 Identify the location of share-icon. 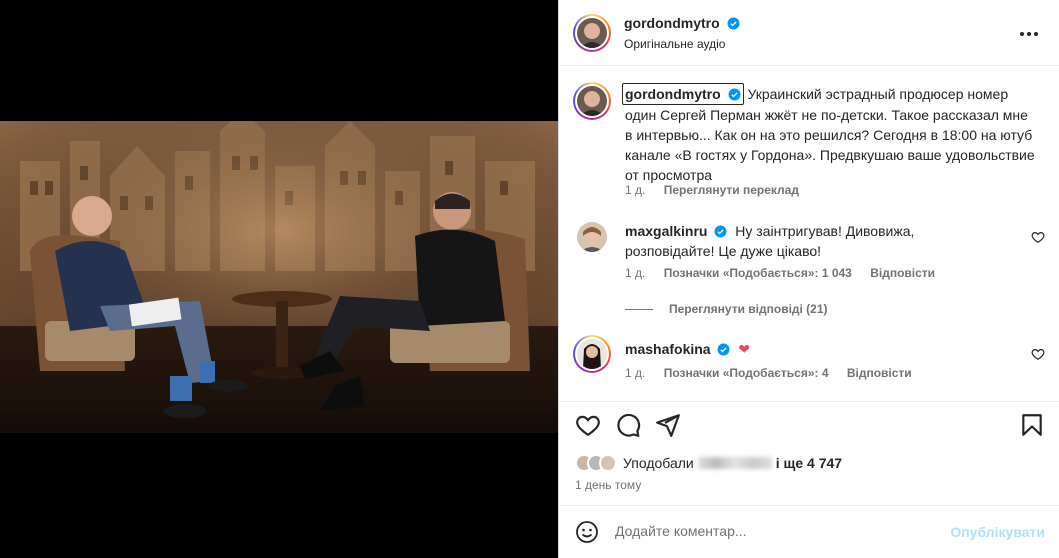
(668, 425).